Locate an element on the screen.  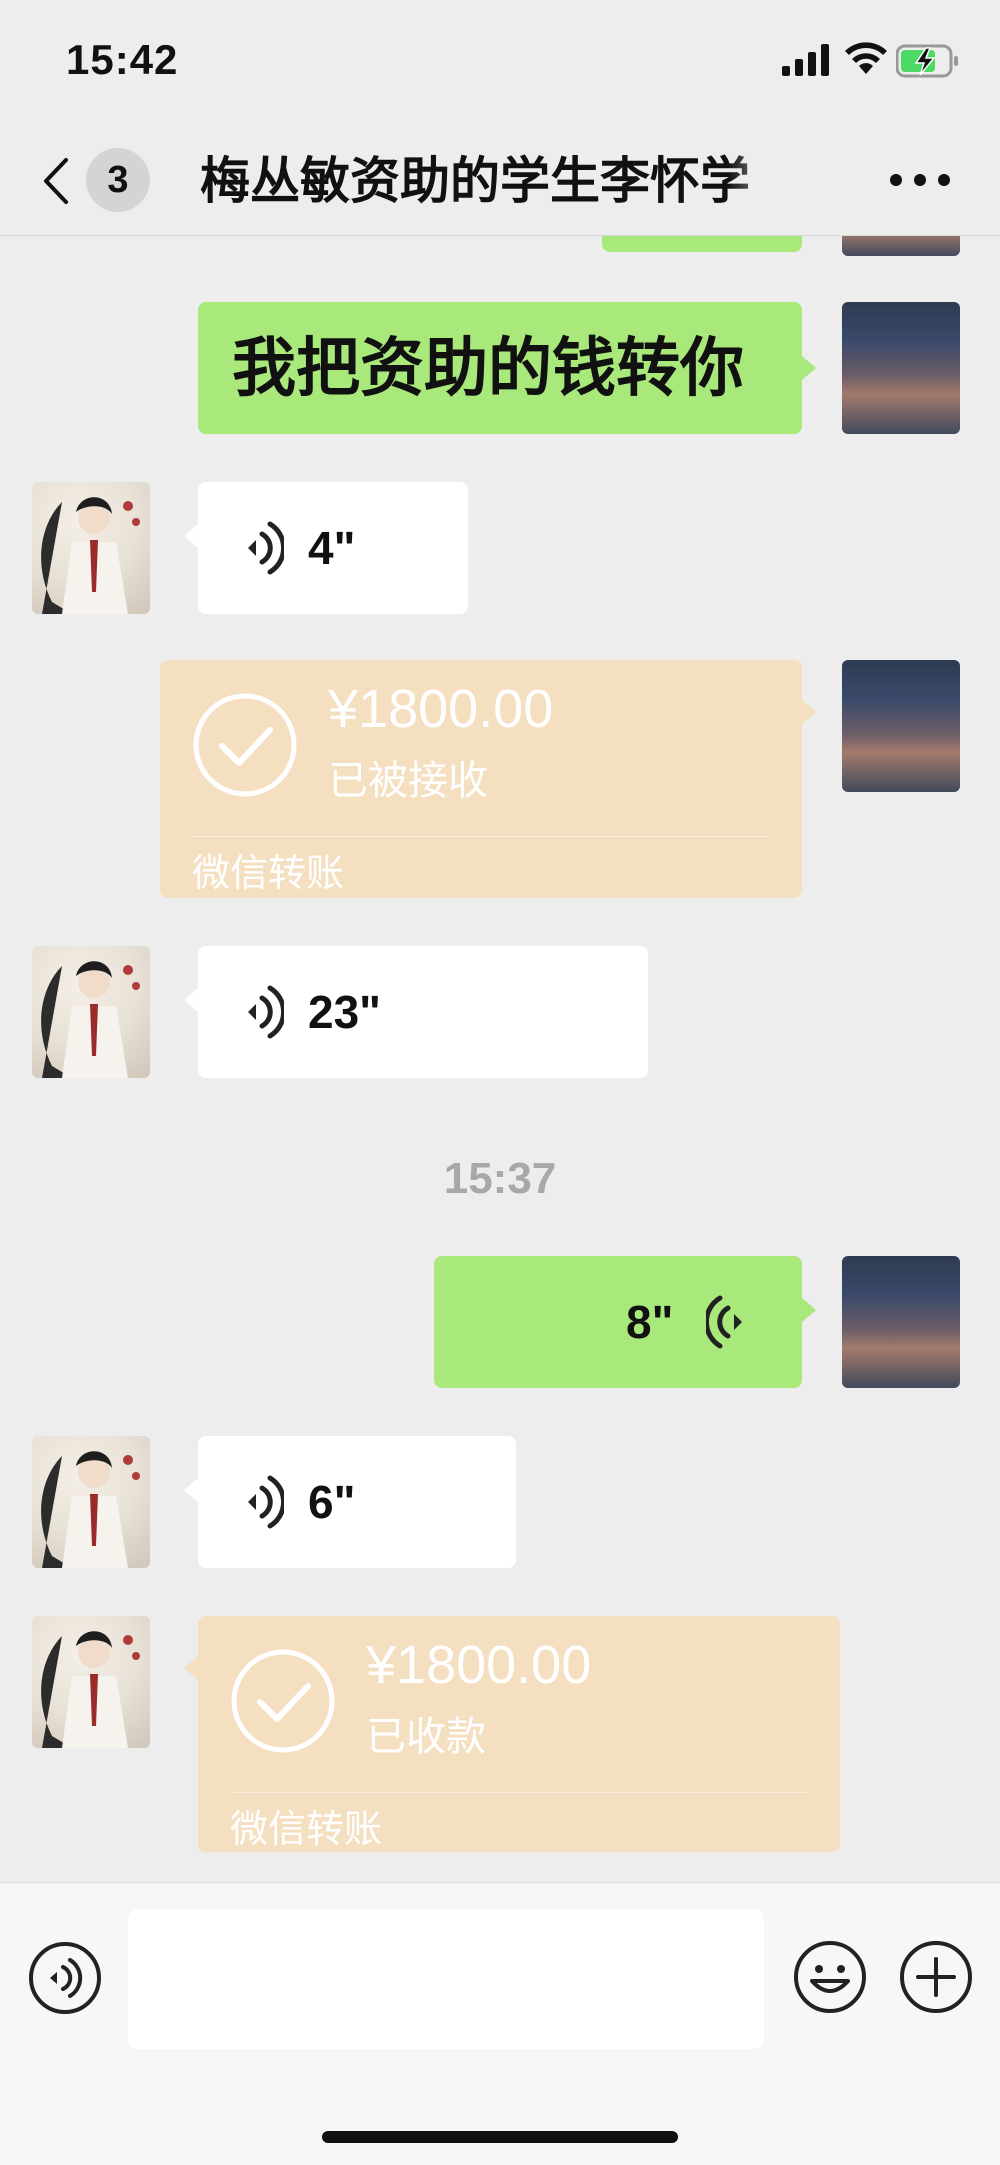
transfer-bubble-received: ¥1800.00 已收款 微信转账 is located at coordinates (512, 1734).